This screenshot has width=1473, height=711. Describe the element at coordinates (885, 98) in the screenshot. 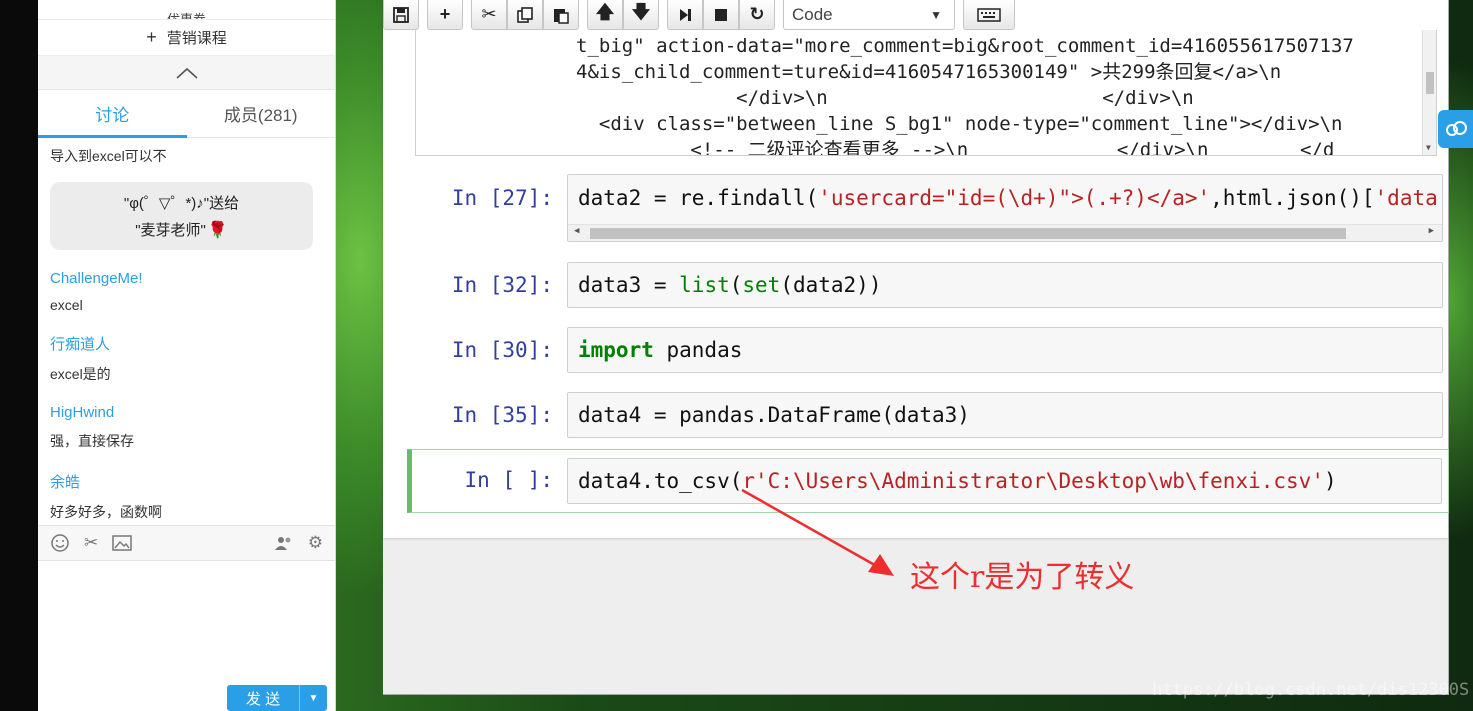

I see `output-line: </div>\n </div>\n` at that location.